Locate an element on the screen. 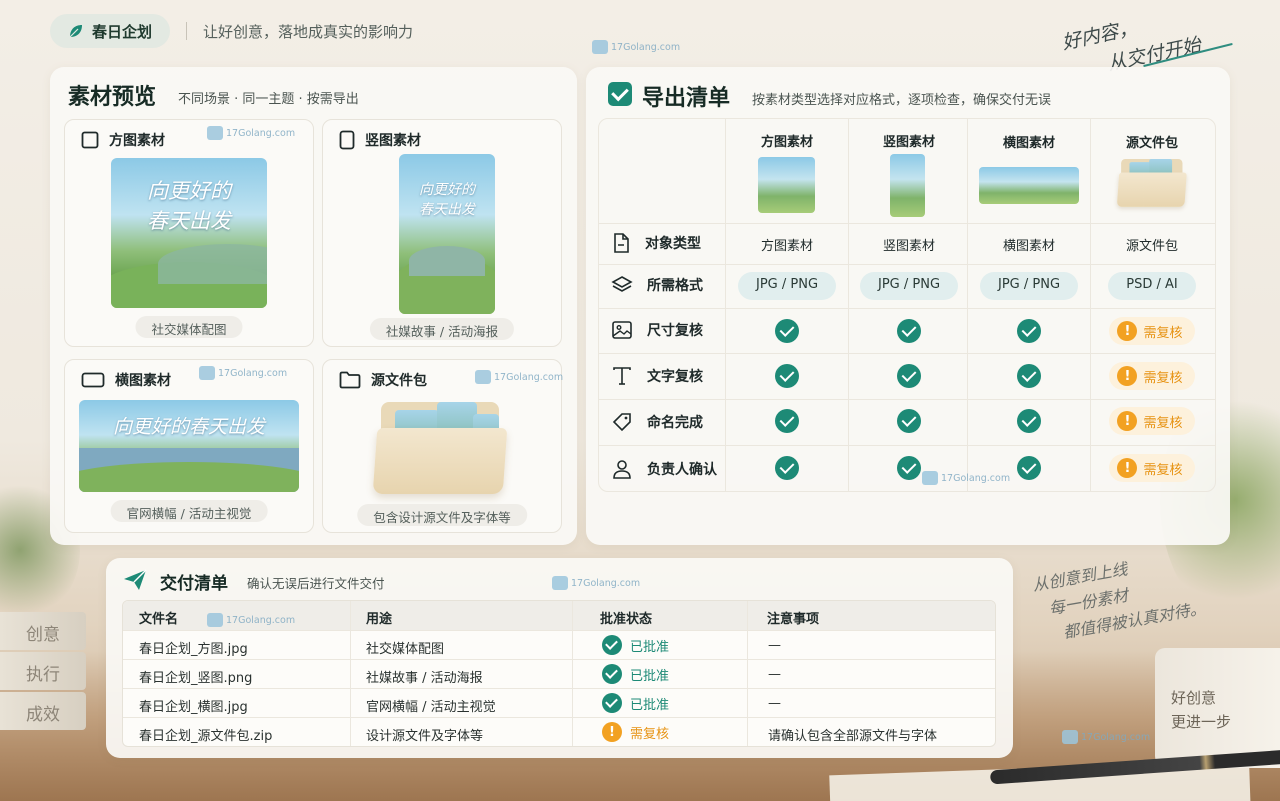 The width and height of the screenshot is (1280, 801). row-label-text: 文字复核 is located at coordinates (657, 376).